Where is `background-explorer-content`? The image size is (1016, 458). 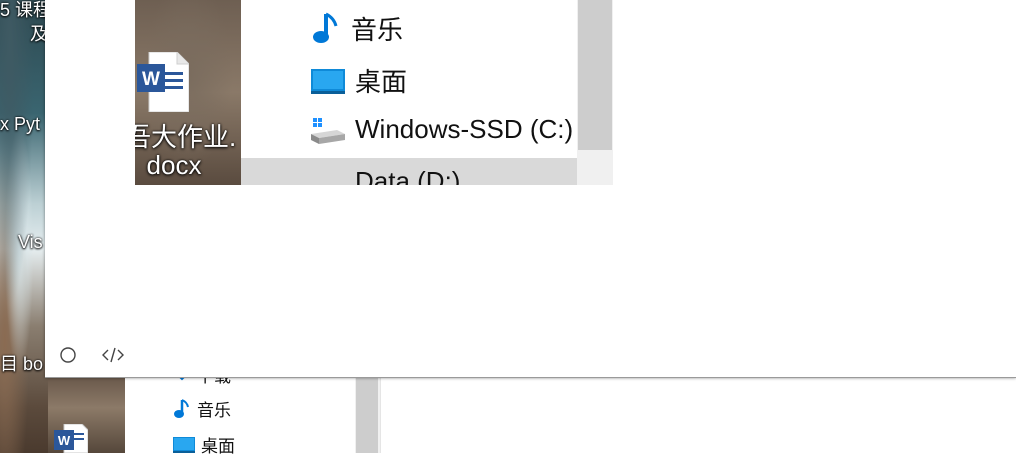 background-explorer-content is located at coordinates (698, 415).